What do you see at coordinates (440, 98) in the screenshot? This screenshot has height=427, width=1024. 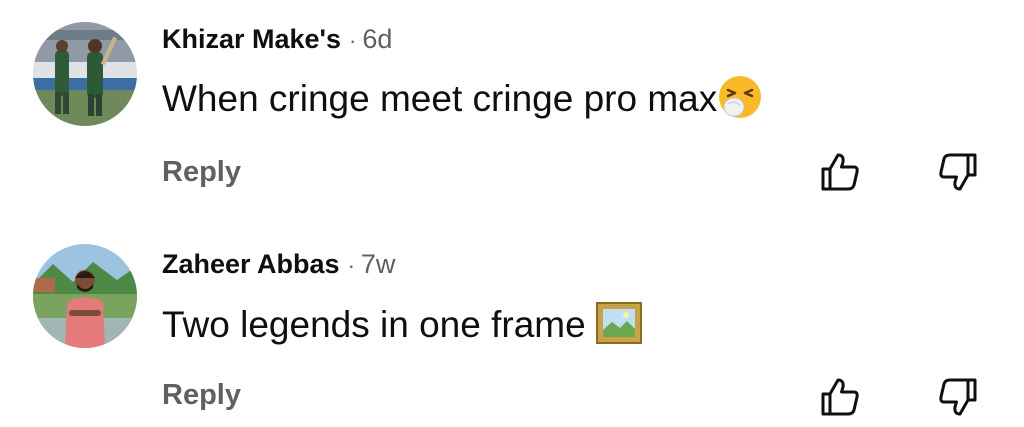 I see `comment-text-body: When cringe meet cringe pro max` at bounding box center [440, 98].